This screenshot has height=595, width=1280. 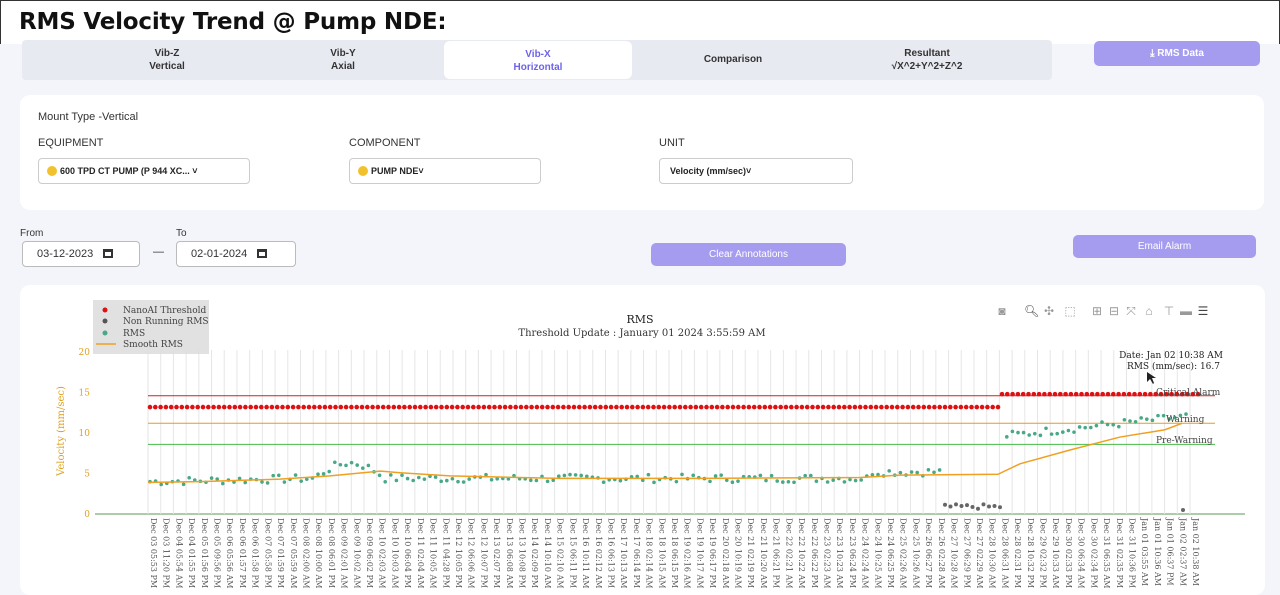 What do you see at coordinates (165, 311) in the screenshot?
I see `legend-nanoai-threshold: NanoAI Threshold` at bounding box center [165, 311].